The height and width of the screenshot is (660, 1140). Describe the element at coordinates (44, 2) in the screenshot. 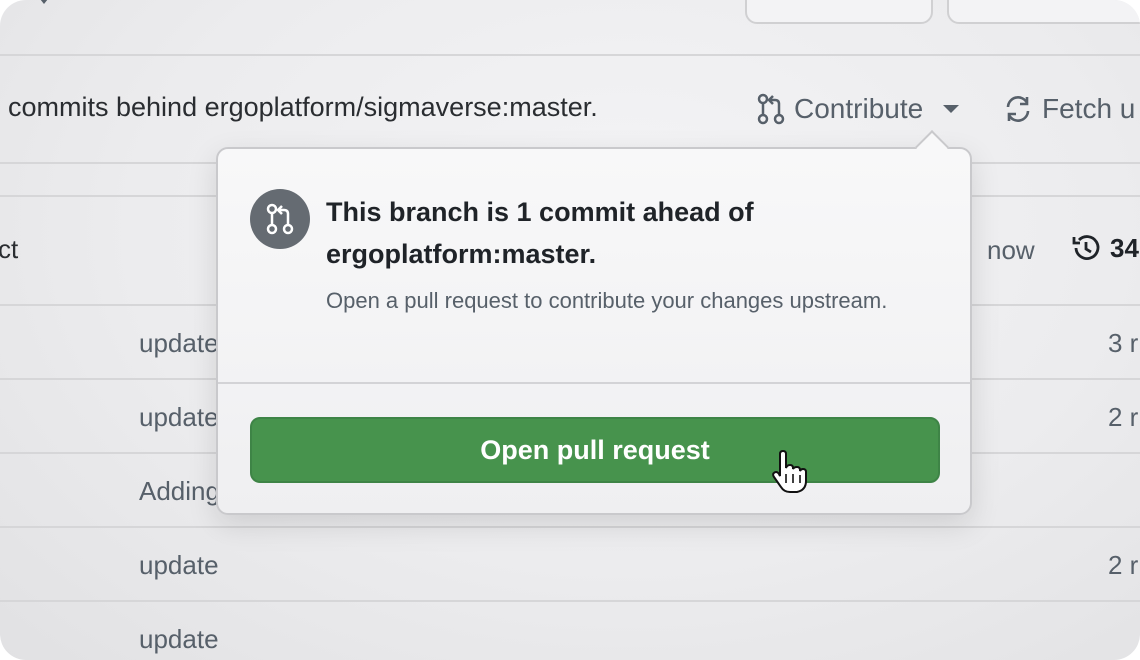

I see `tag-icon` at that location.